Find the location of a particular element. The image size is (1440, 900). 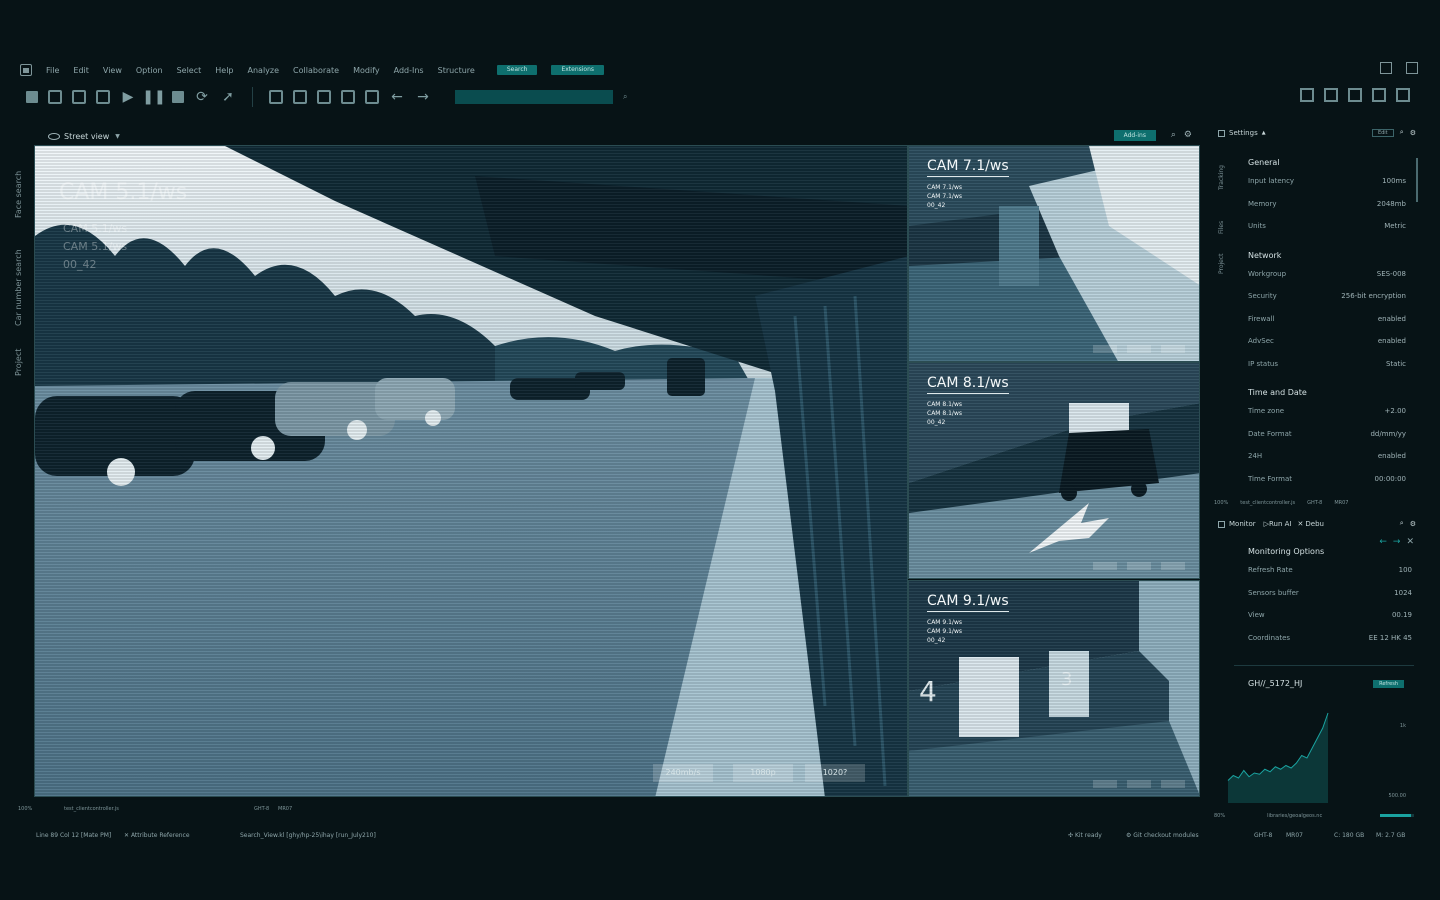

monitor-footer-file: libraries/geoalgeos.nc is located at coordinates (1294, 816).